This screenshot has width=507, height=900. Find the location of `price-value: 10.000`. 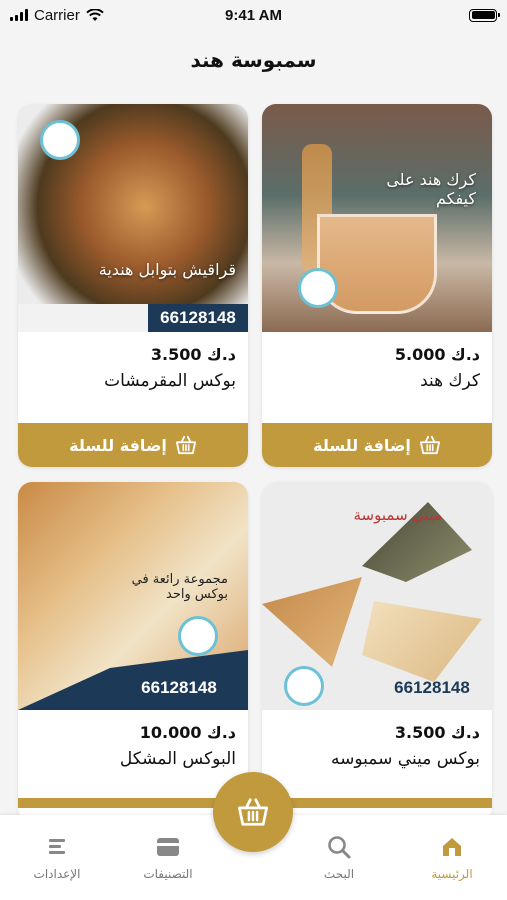

price-value: 10.000 is located at coordinates (170, 732).